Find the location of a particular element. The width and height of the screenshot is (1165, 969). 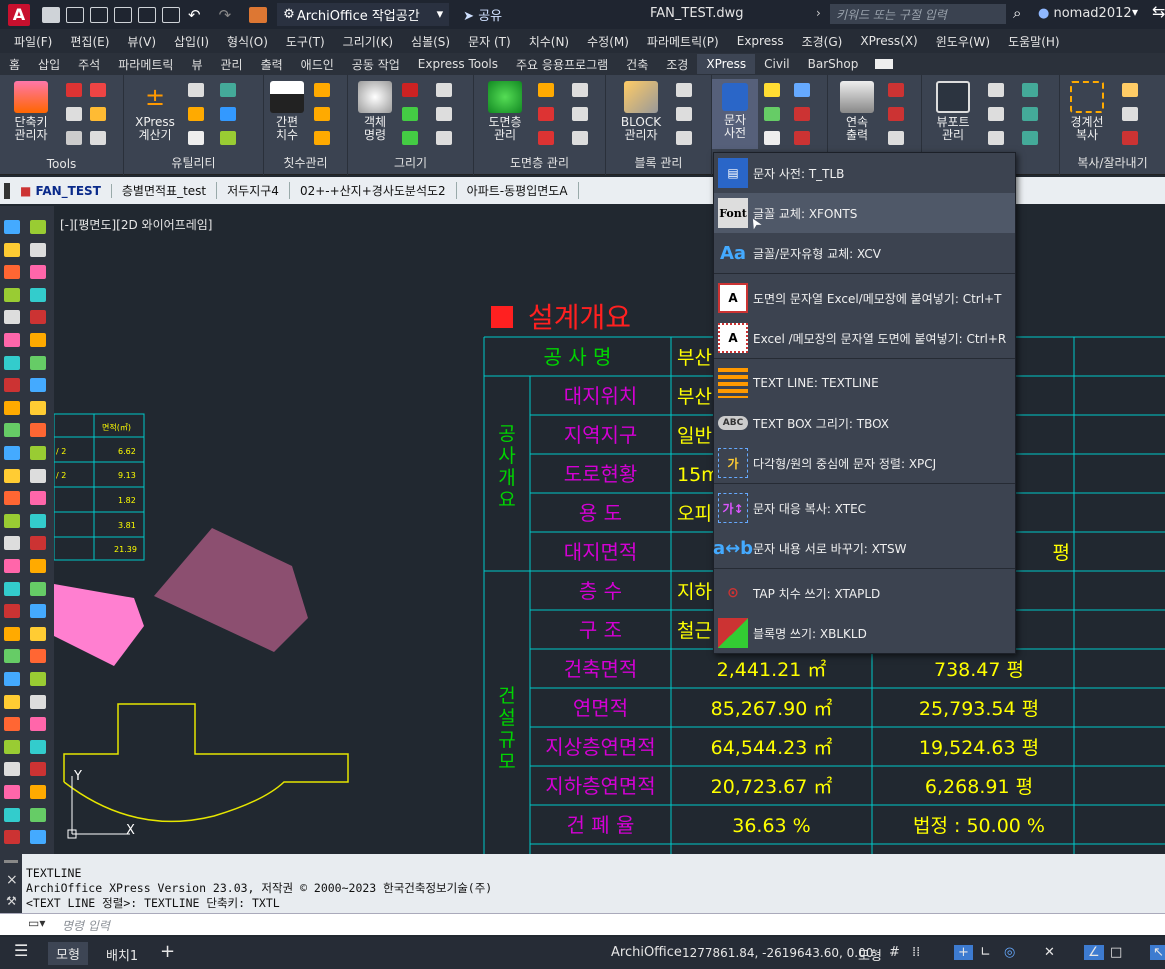

add-layout-icon: + is located at coordinates (167, 951).